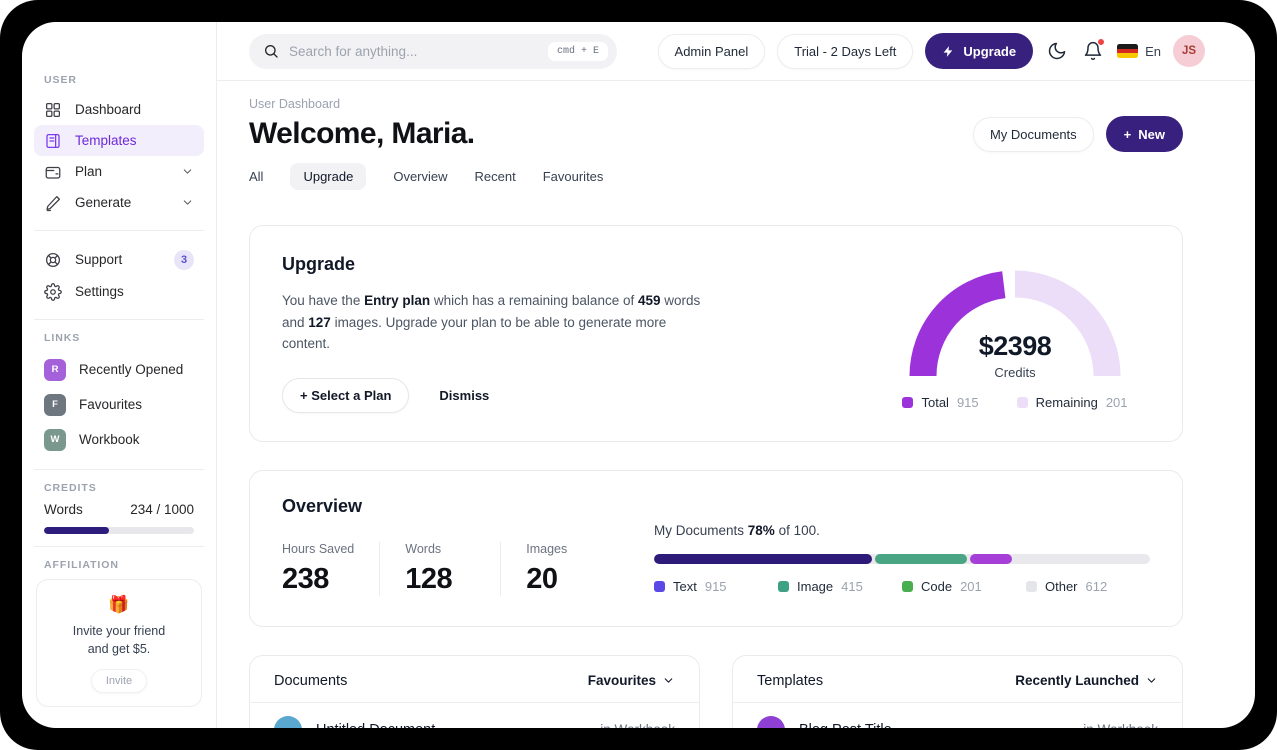 Image resolution: width=1277 pixels, height=750 pixels. Describe the element at coordinates (1189, 51) in the screenshot. I see `user-avatar: JS` at that location.